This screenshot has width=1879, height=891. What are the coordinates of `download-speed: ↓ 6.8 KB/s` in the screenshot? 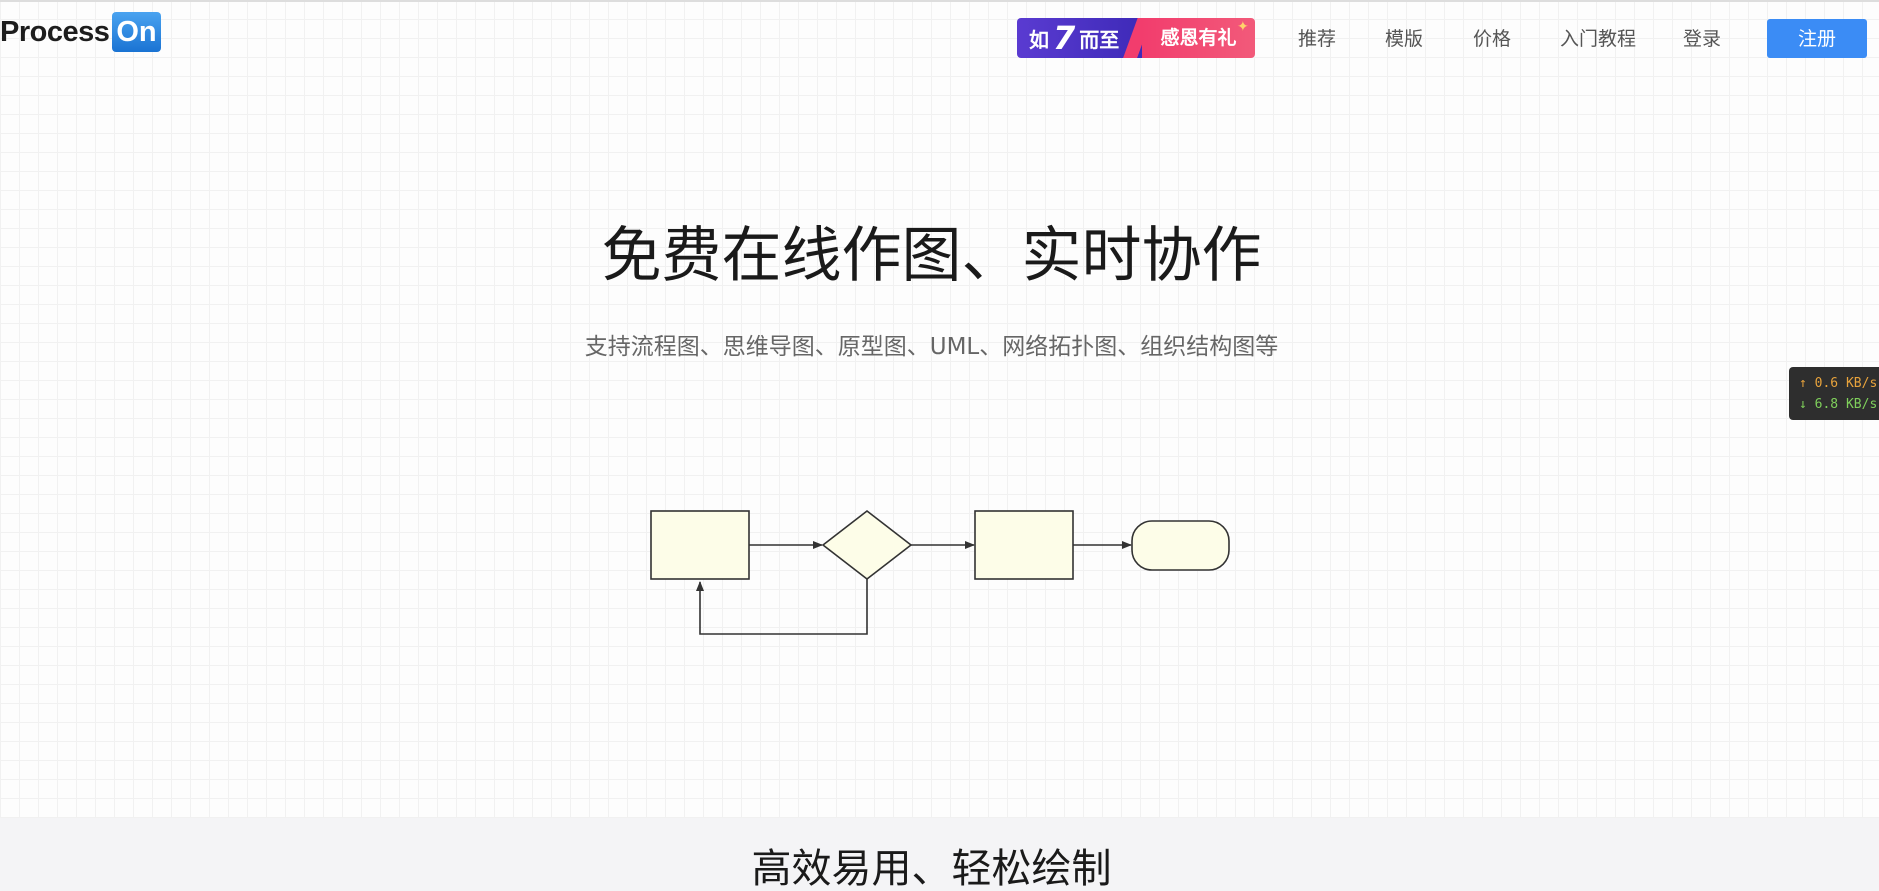 It's located at (1838, 404).